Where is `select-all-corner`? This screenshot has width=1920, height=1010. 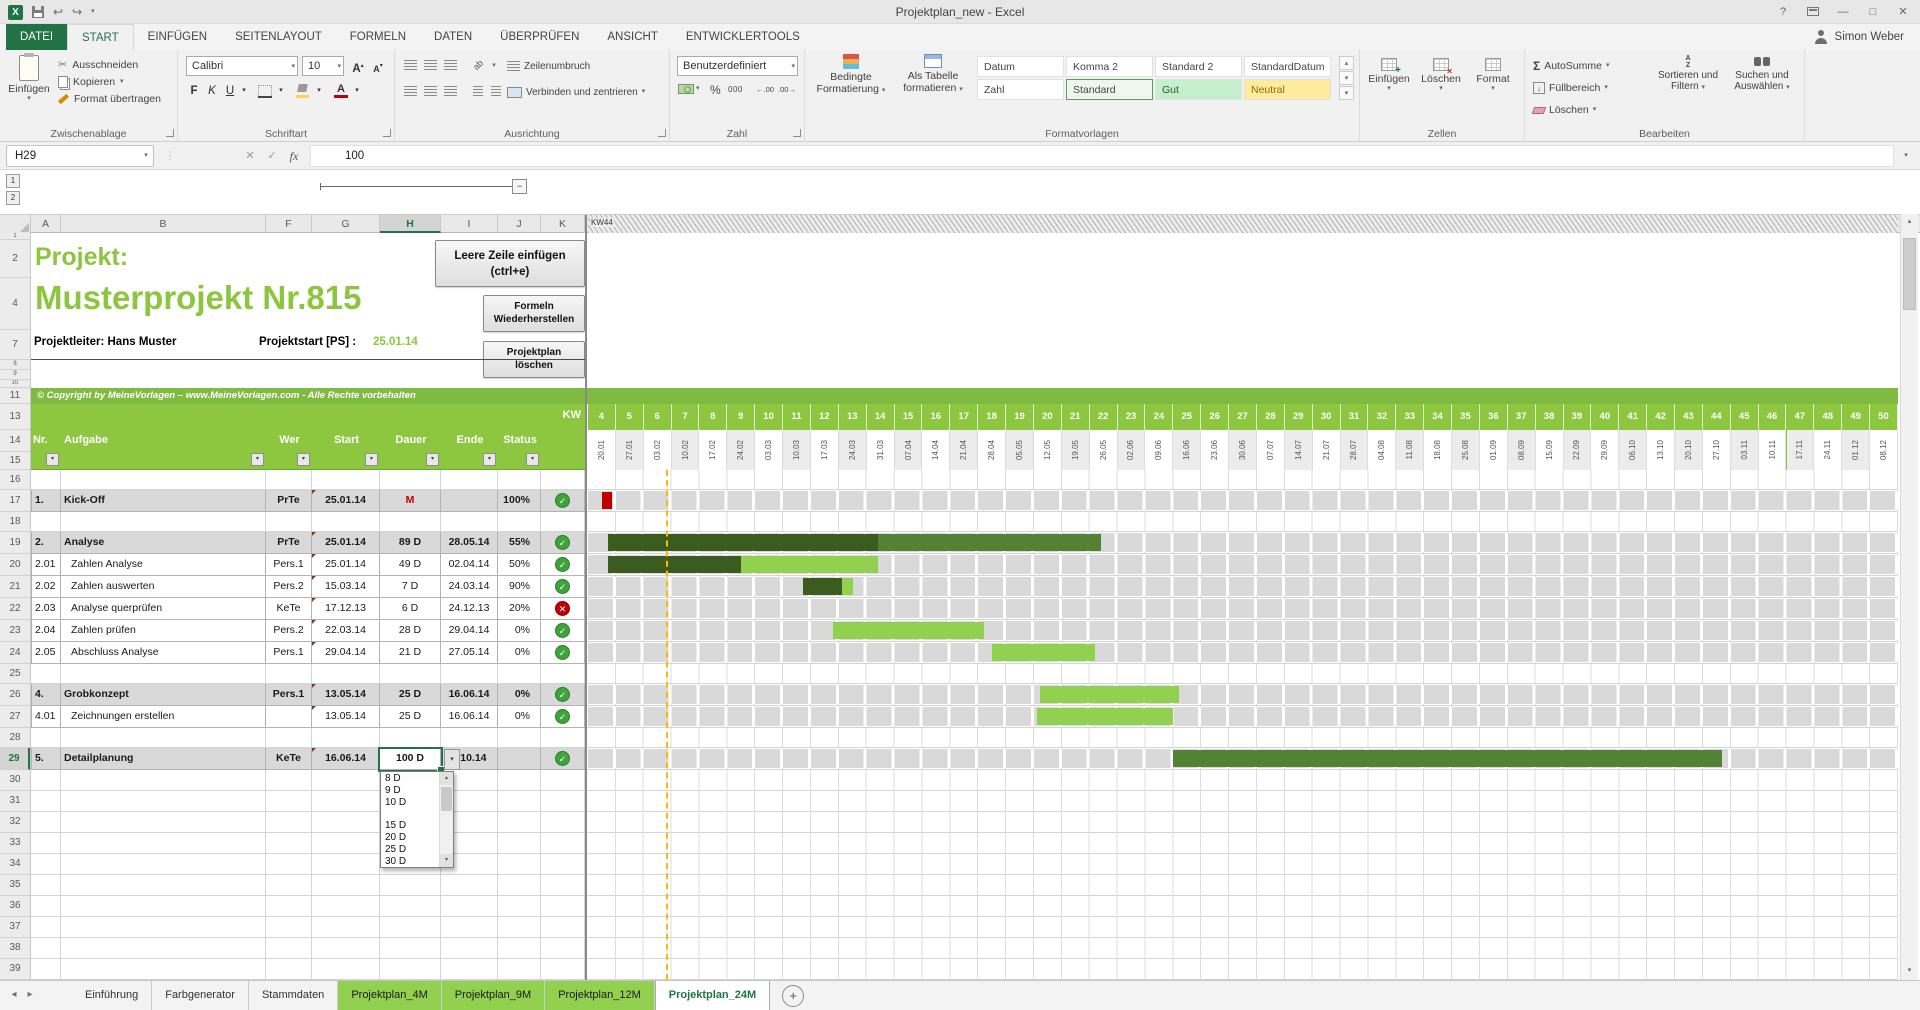
select-all-corner is located at coordinates (15, 224).